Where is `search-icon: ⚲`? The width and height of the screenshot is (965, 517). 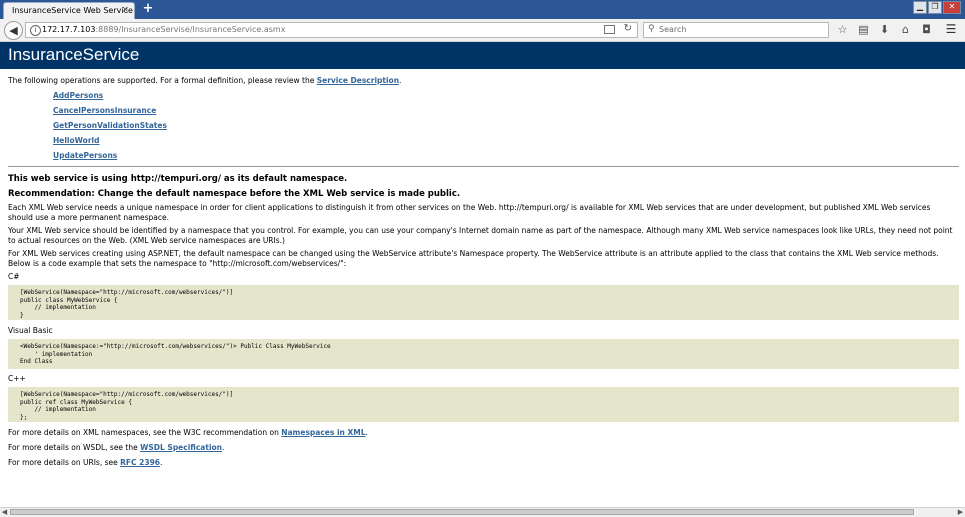
search-icon: ⚲ is located at coordinates (651, 29).